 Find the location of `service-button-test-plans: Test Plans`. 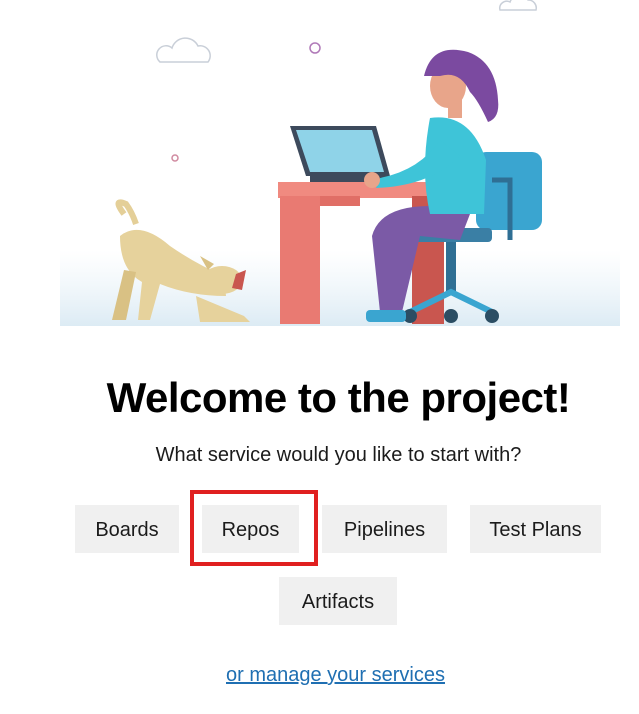

service-button-test-plans: Test Plans is located at coordinates (535, 529).